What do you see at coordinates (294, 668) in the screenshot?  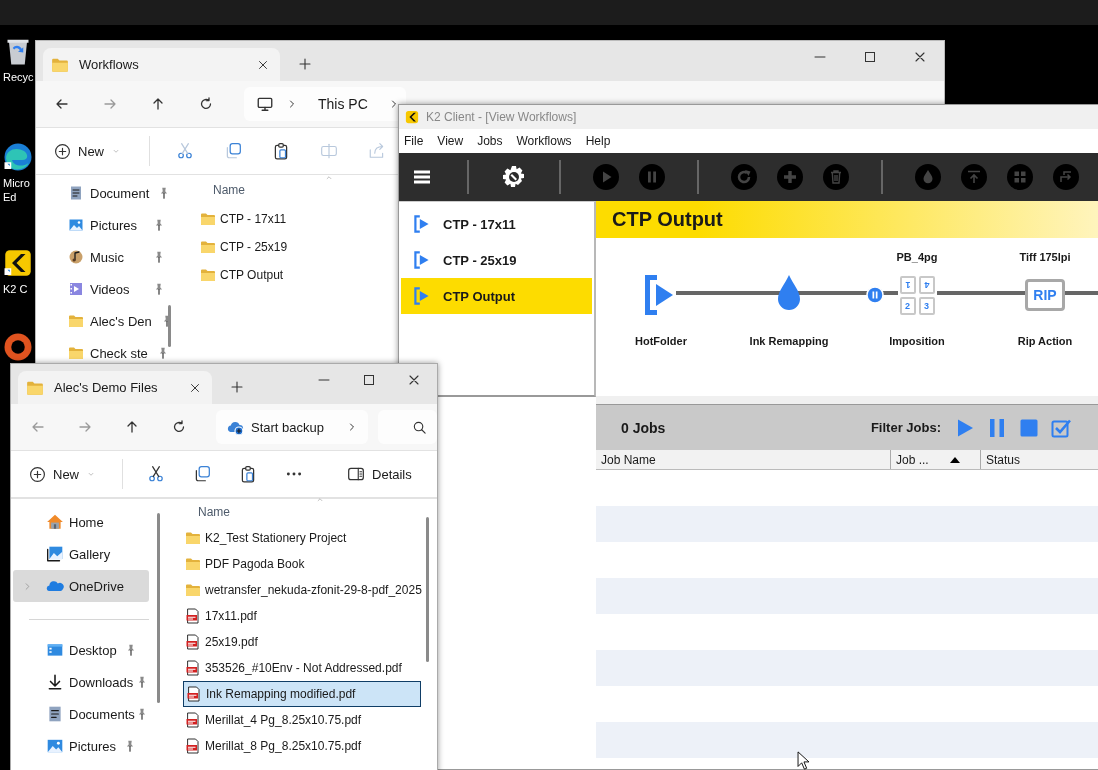 I see `explorer-entry: 353526_#10Env - Not Addressed.pdf` at bounding box center [294, 668].